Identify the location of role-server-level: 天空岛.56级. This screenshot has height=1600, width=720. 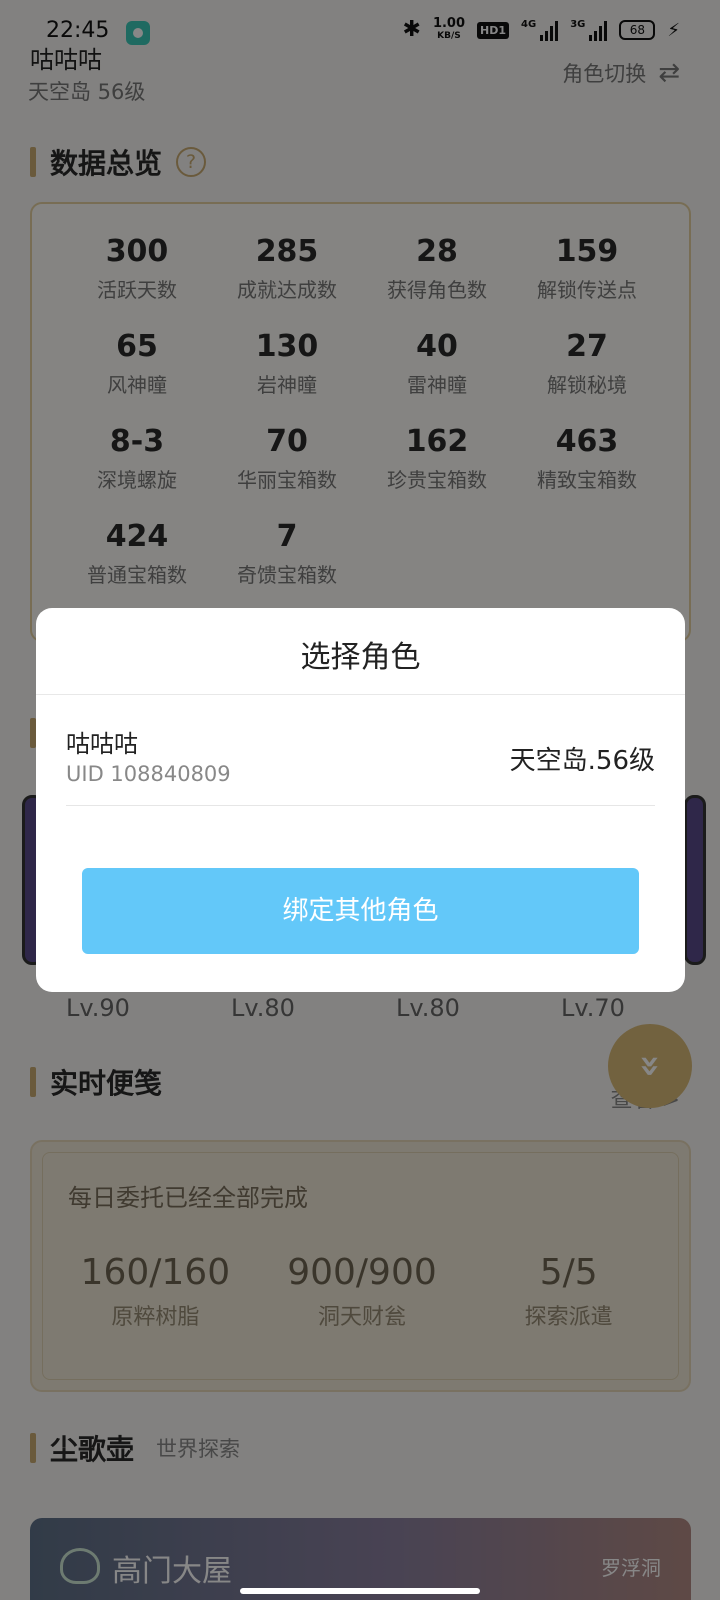
(582, 761).